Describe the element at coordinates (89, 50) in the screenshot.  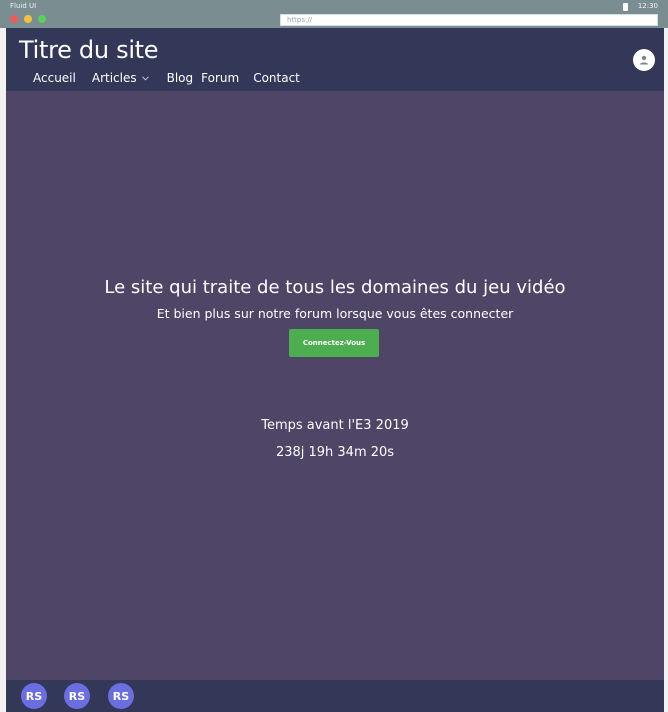
I see `site-title: Titre du site` at that location.